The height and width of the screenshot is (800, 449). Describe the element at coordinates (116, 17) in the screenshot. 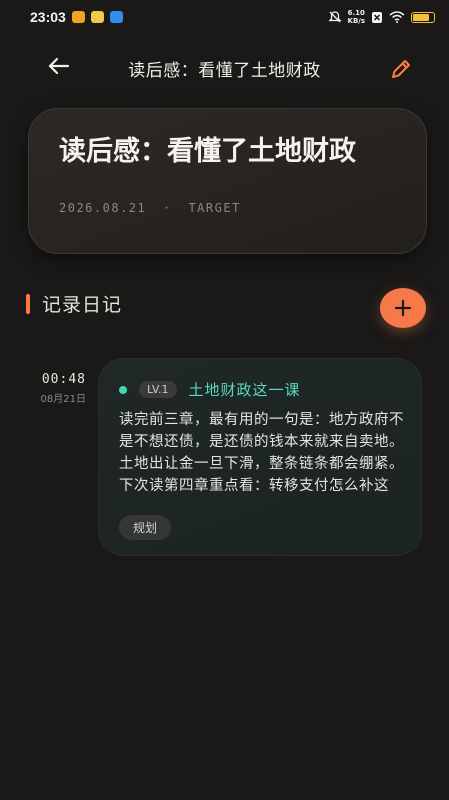

I see `notification-icon-blue` at that location.